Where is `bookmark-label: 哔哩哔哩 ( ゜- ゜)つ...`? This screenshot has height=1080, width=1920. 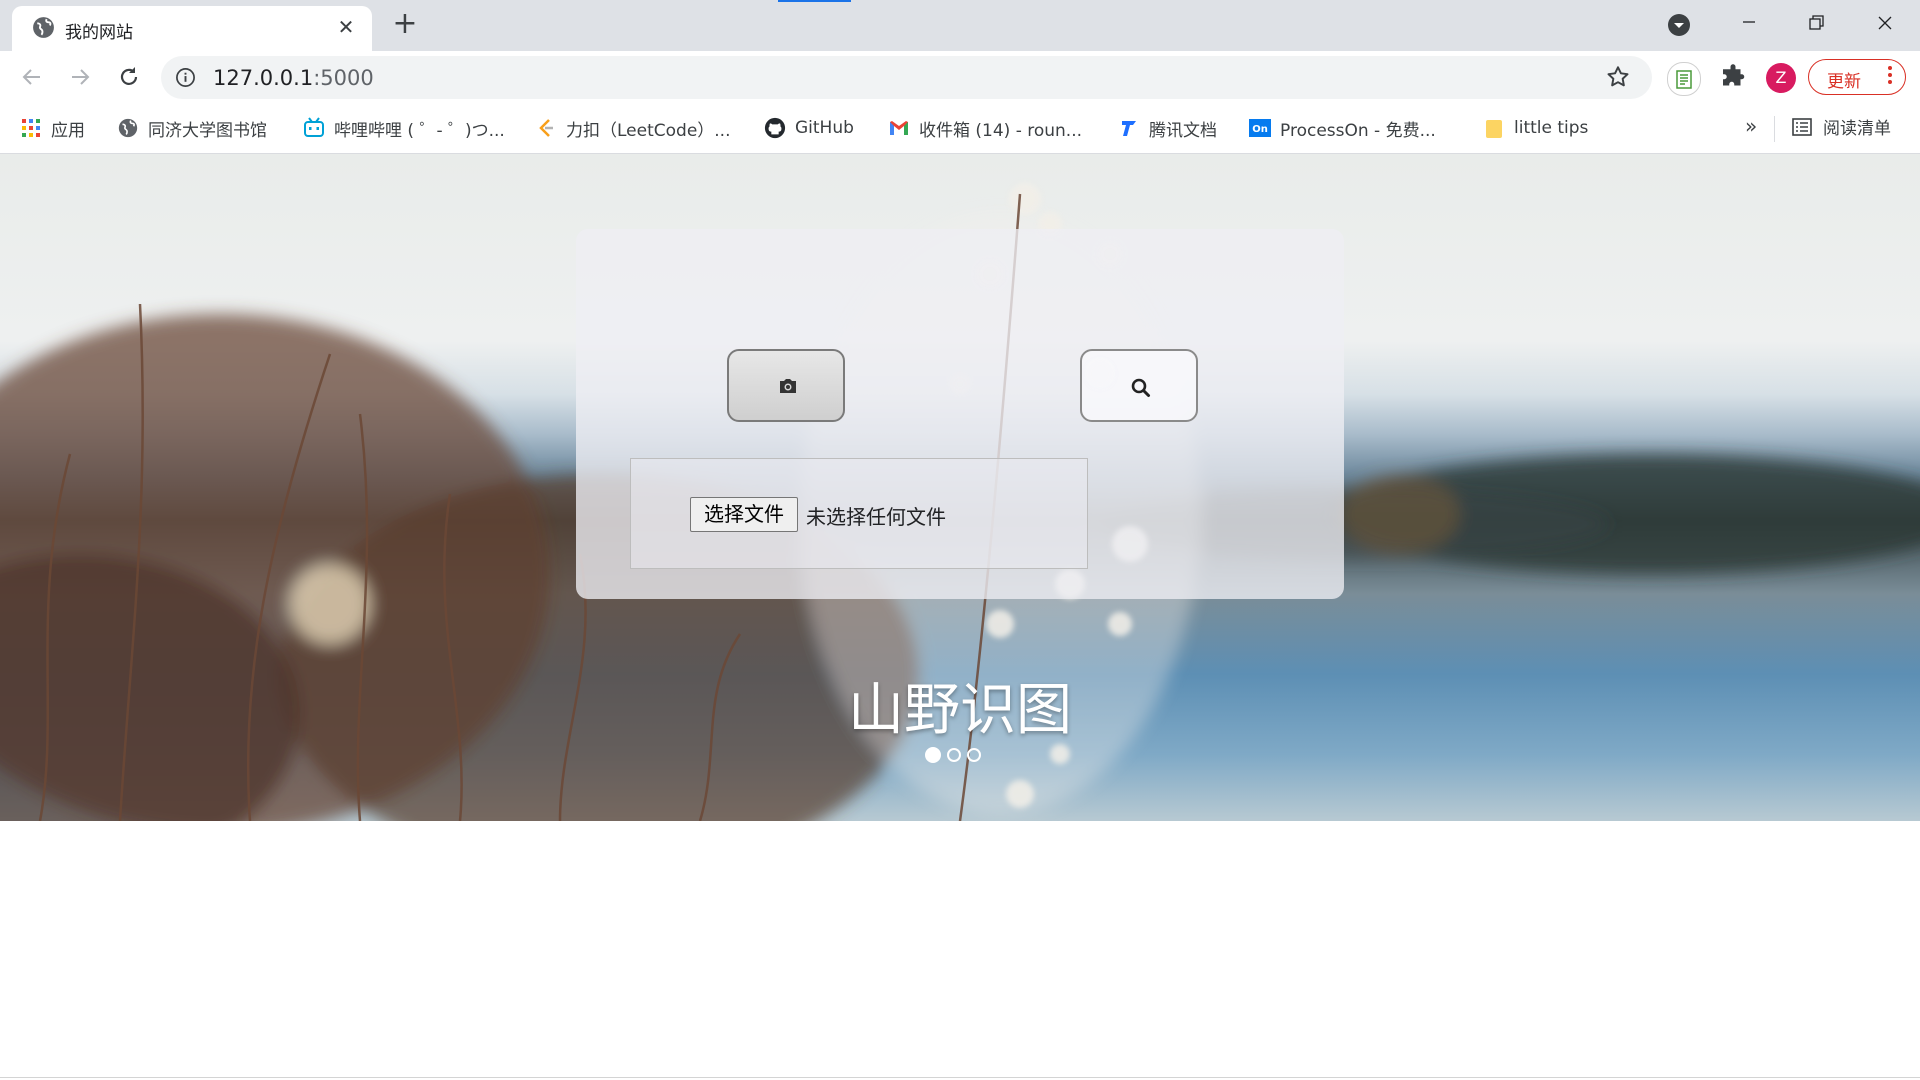 bookmark-label: 哔哩哔哩 ( ゜- ゜)つ... is located at coordinates (419, 130).